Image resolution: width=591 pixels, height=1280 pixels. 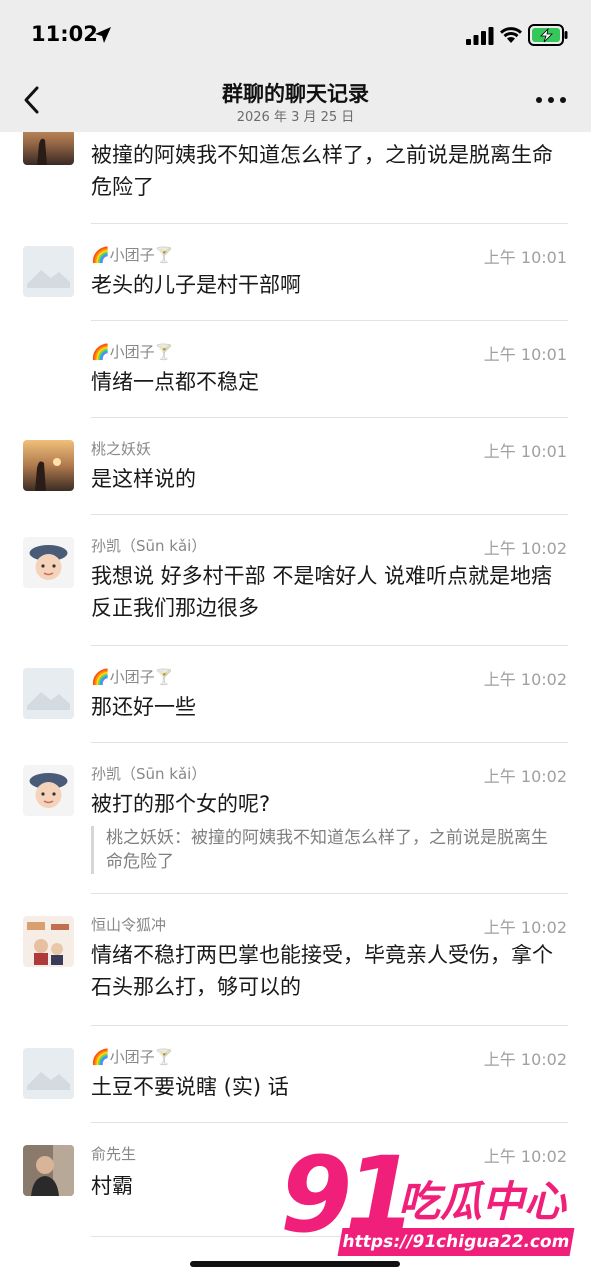 I want to click on more-options-icon, so click(x=551, y=101).